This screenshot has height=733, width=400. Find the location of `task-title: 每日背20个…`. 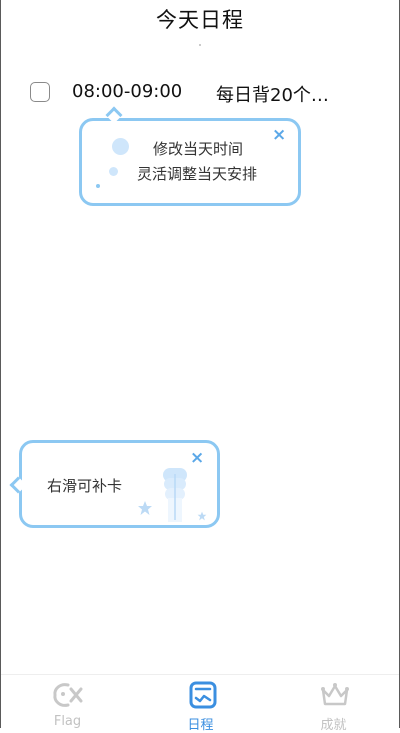

task-title: 每日背20个… is located at coordinates (272, 94).